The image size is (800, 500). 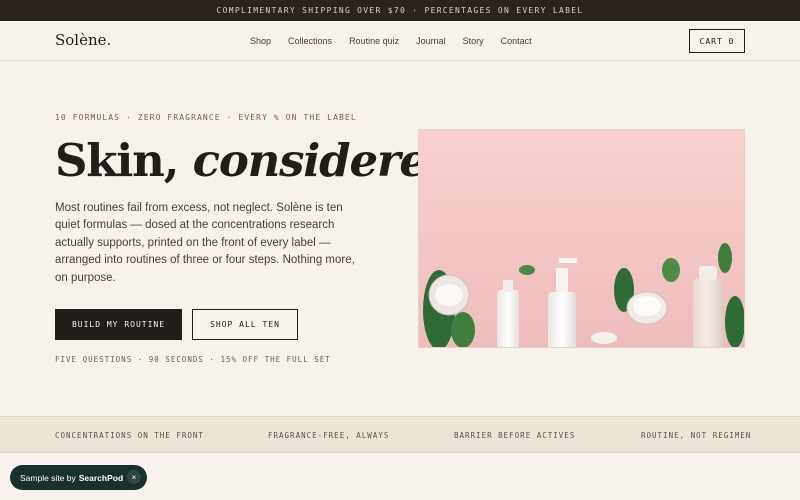 I want to click on badge-prefix: Sample site by, so click(x=48, y=477).